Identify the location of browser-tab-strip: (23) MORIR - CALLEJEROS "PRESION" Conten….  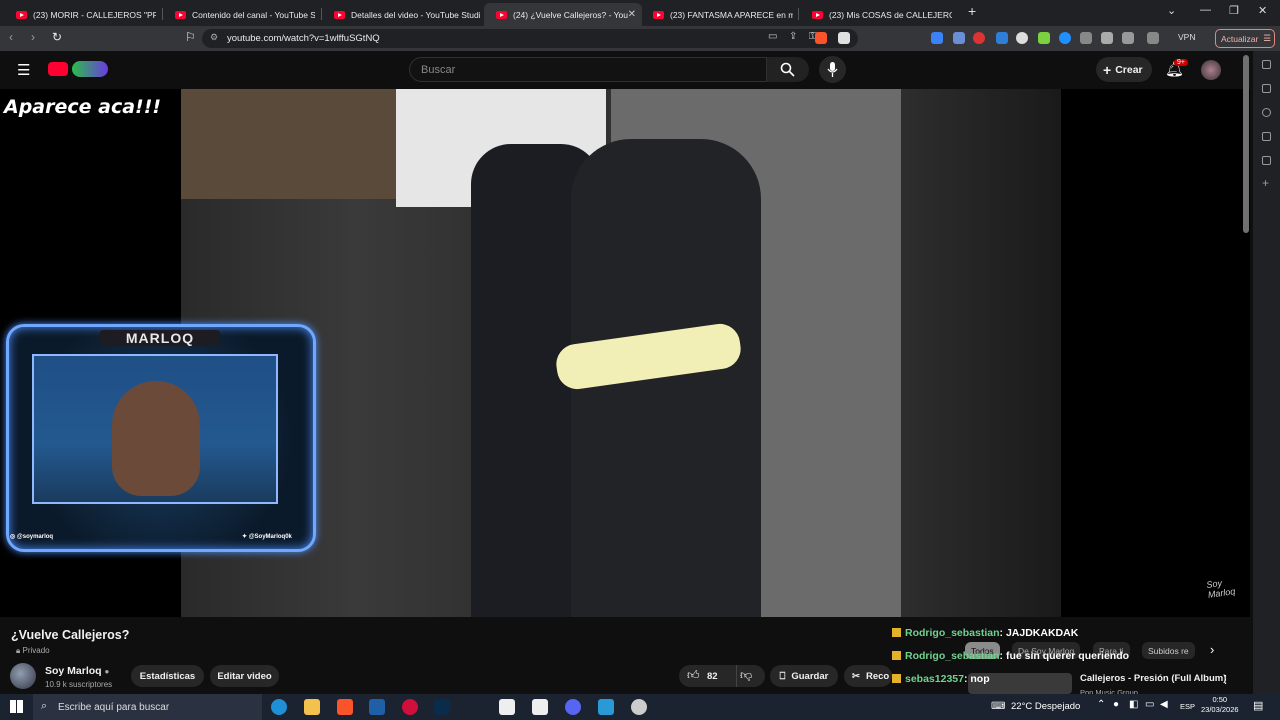
(640, 13).